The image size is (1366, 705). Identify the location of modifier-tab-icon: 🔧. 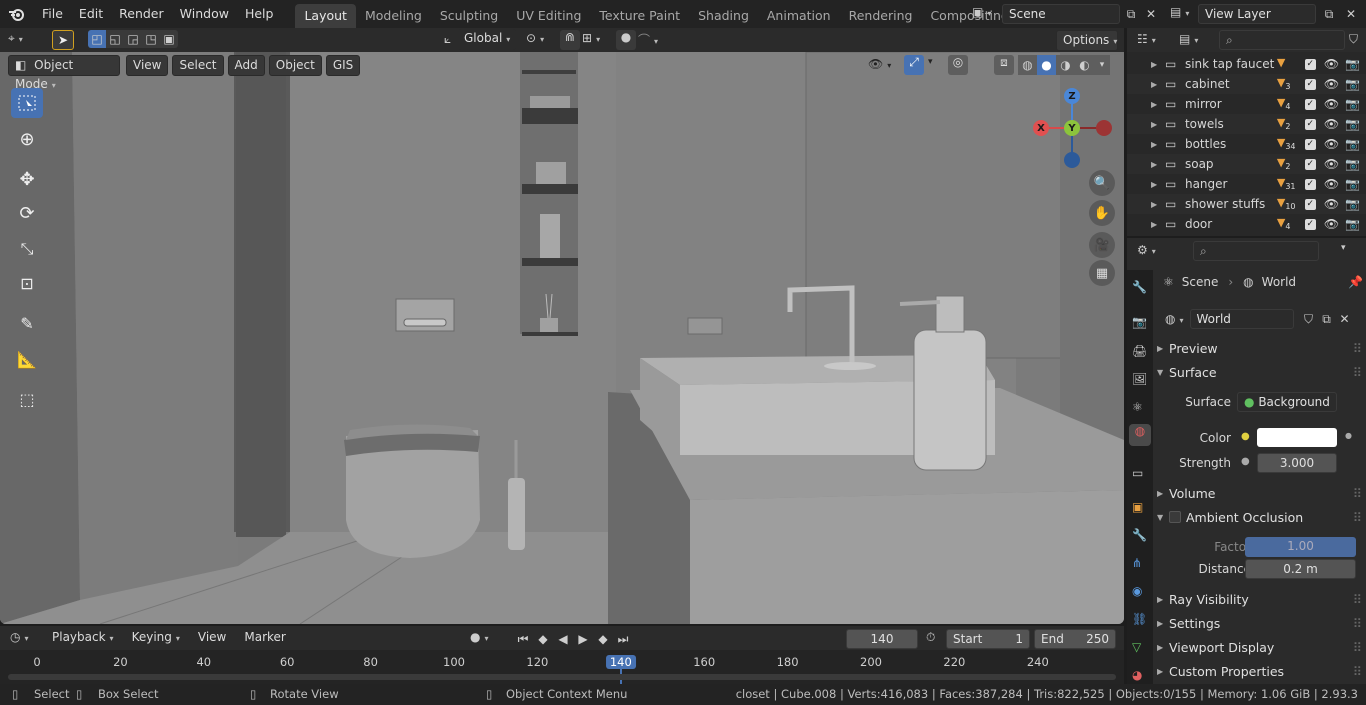
(1139, 535).